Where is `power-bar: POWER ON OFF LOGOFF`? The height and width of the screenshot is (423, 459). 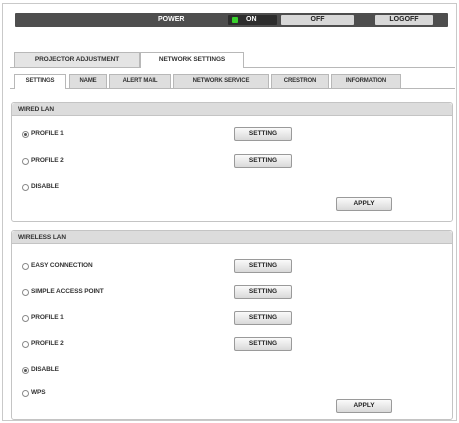 power-bar: POWER ON OFF LOGOFF is located at coordinates (231, 20).